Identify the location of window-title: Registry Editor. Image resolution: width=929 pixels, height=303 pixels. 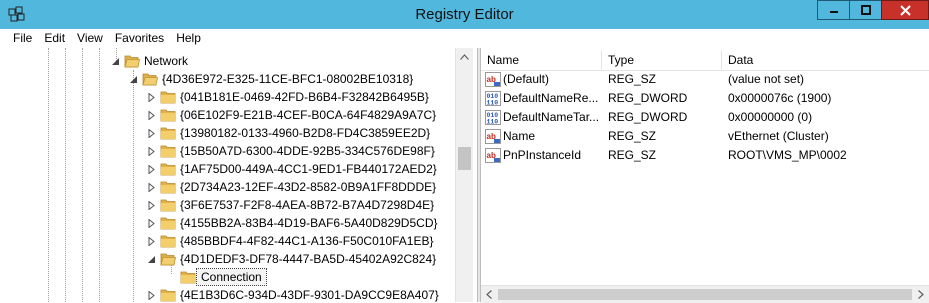
(464, 14).